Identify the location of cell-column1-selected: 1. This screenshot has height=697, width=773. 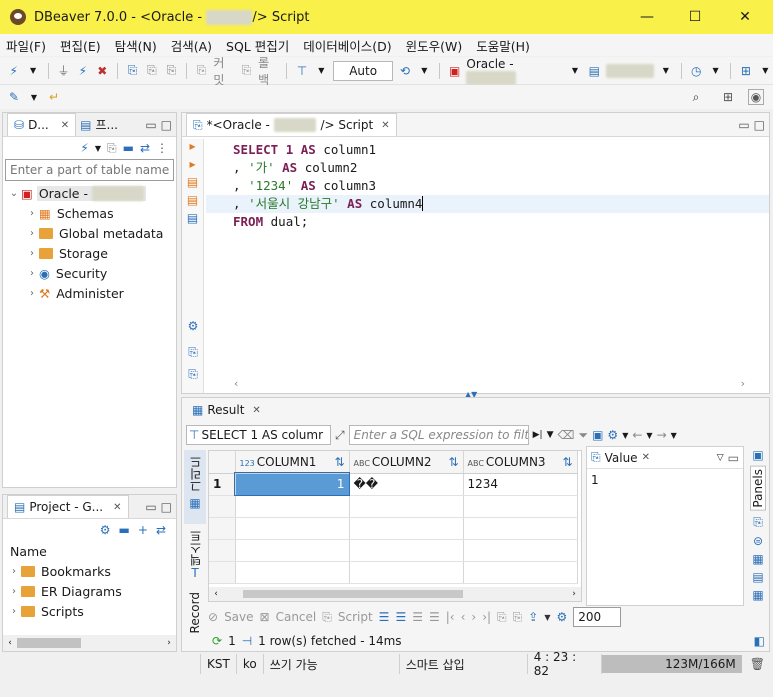
(292, 484).